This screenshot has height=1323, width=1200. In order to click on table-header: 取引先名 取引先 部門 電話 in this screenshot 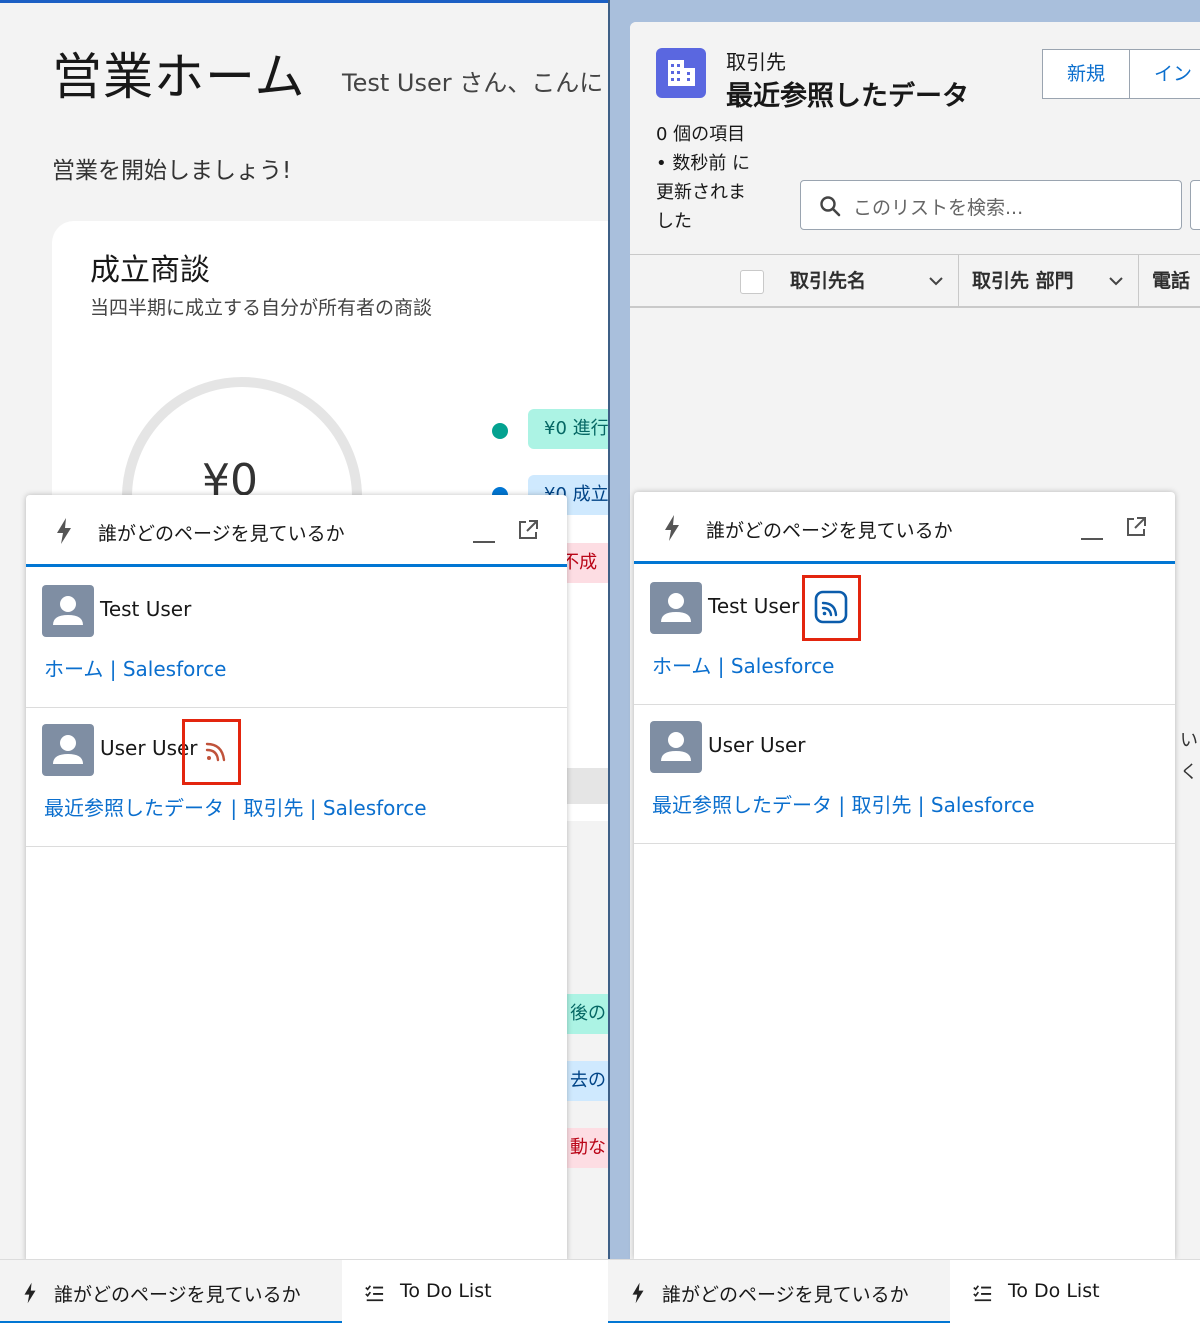, I will do `click(915, 281)`.